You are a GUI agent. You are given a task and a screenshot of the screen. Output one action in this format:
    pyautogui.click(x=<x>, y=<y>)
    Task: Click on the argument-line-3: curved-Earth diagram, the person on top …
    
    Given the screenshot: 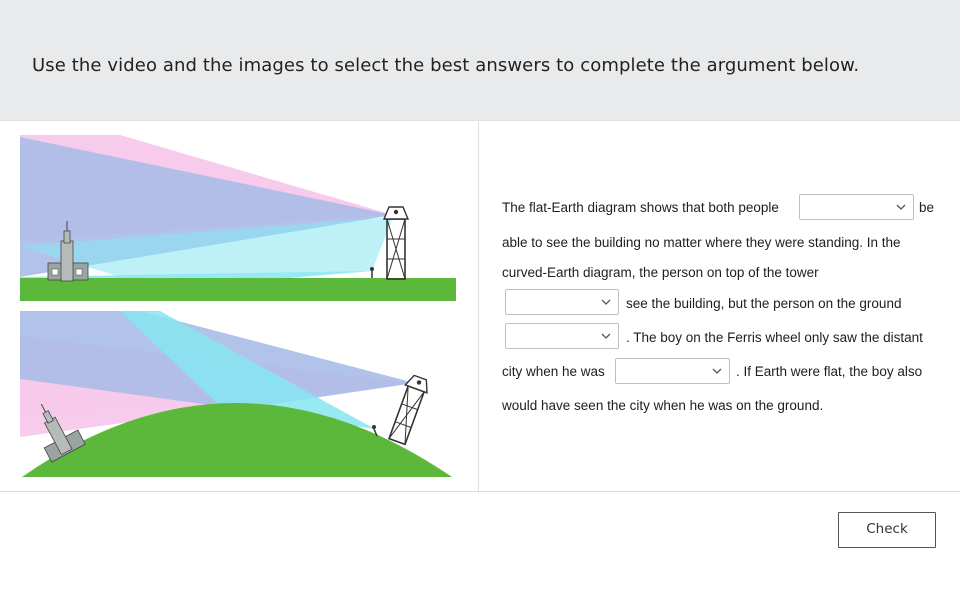 What is the action you would take?
    pyautogui.click(x=660, y=272)
    